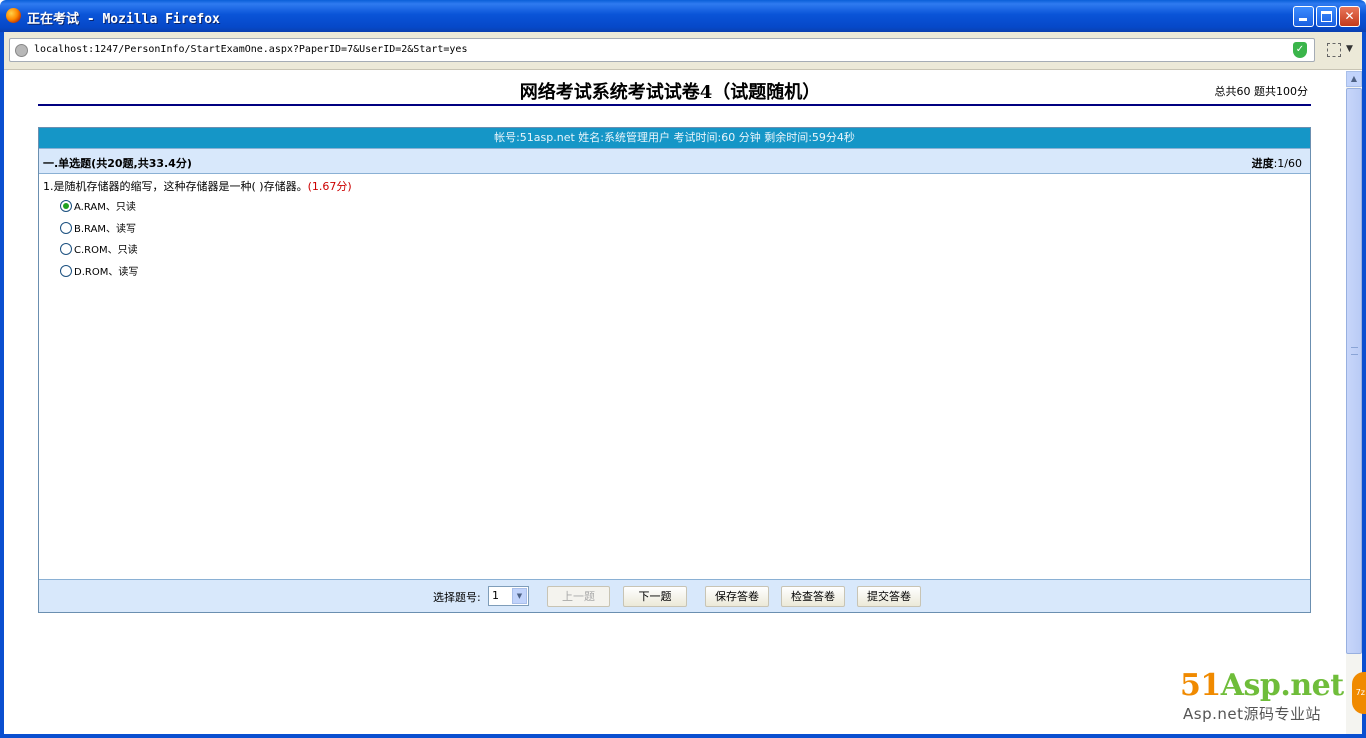 The image size is (1366, 738). Describe the element at coordinates (1303, 19) in the screenshot. I see `minimize-icon` at that location.